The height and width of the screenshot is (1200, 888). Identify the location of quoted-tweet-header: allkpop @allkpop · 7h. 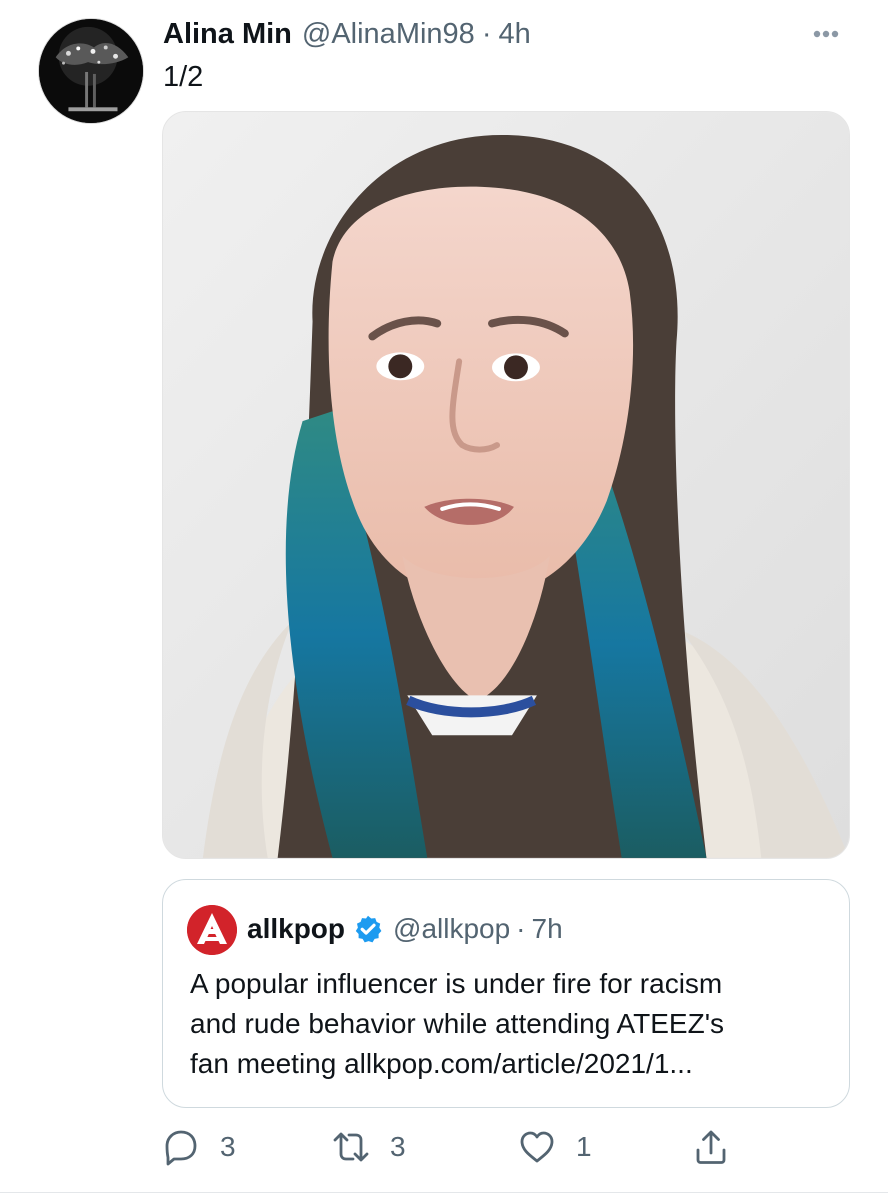
(537, 929).